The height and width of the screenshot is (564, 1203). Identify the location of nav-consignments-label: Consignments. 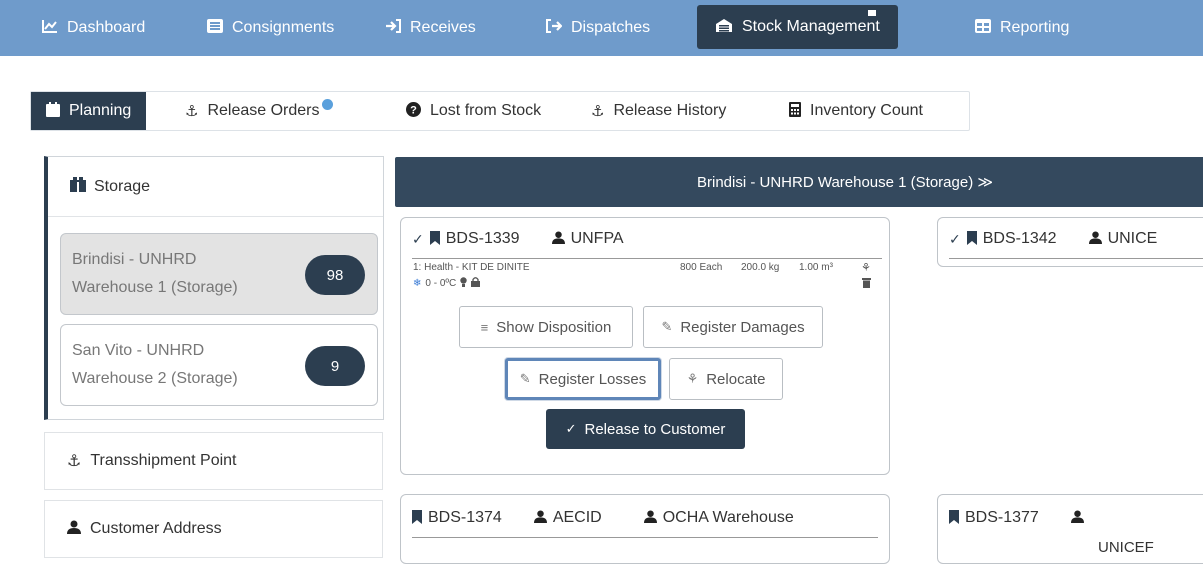
(283, 27).